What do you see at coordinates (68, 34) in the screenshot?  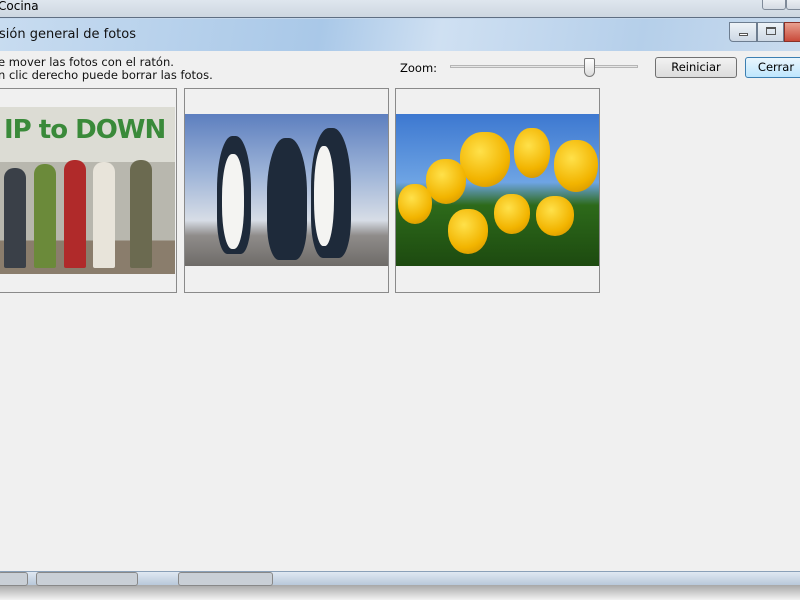 I see `dialog-title: sión general de fotos` at bounding box center [68, 34].